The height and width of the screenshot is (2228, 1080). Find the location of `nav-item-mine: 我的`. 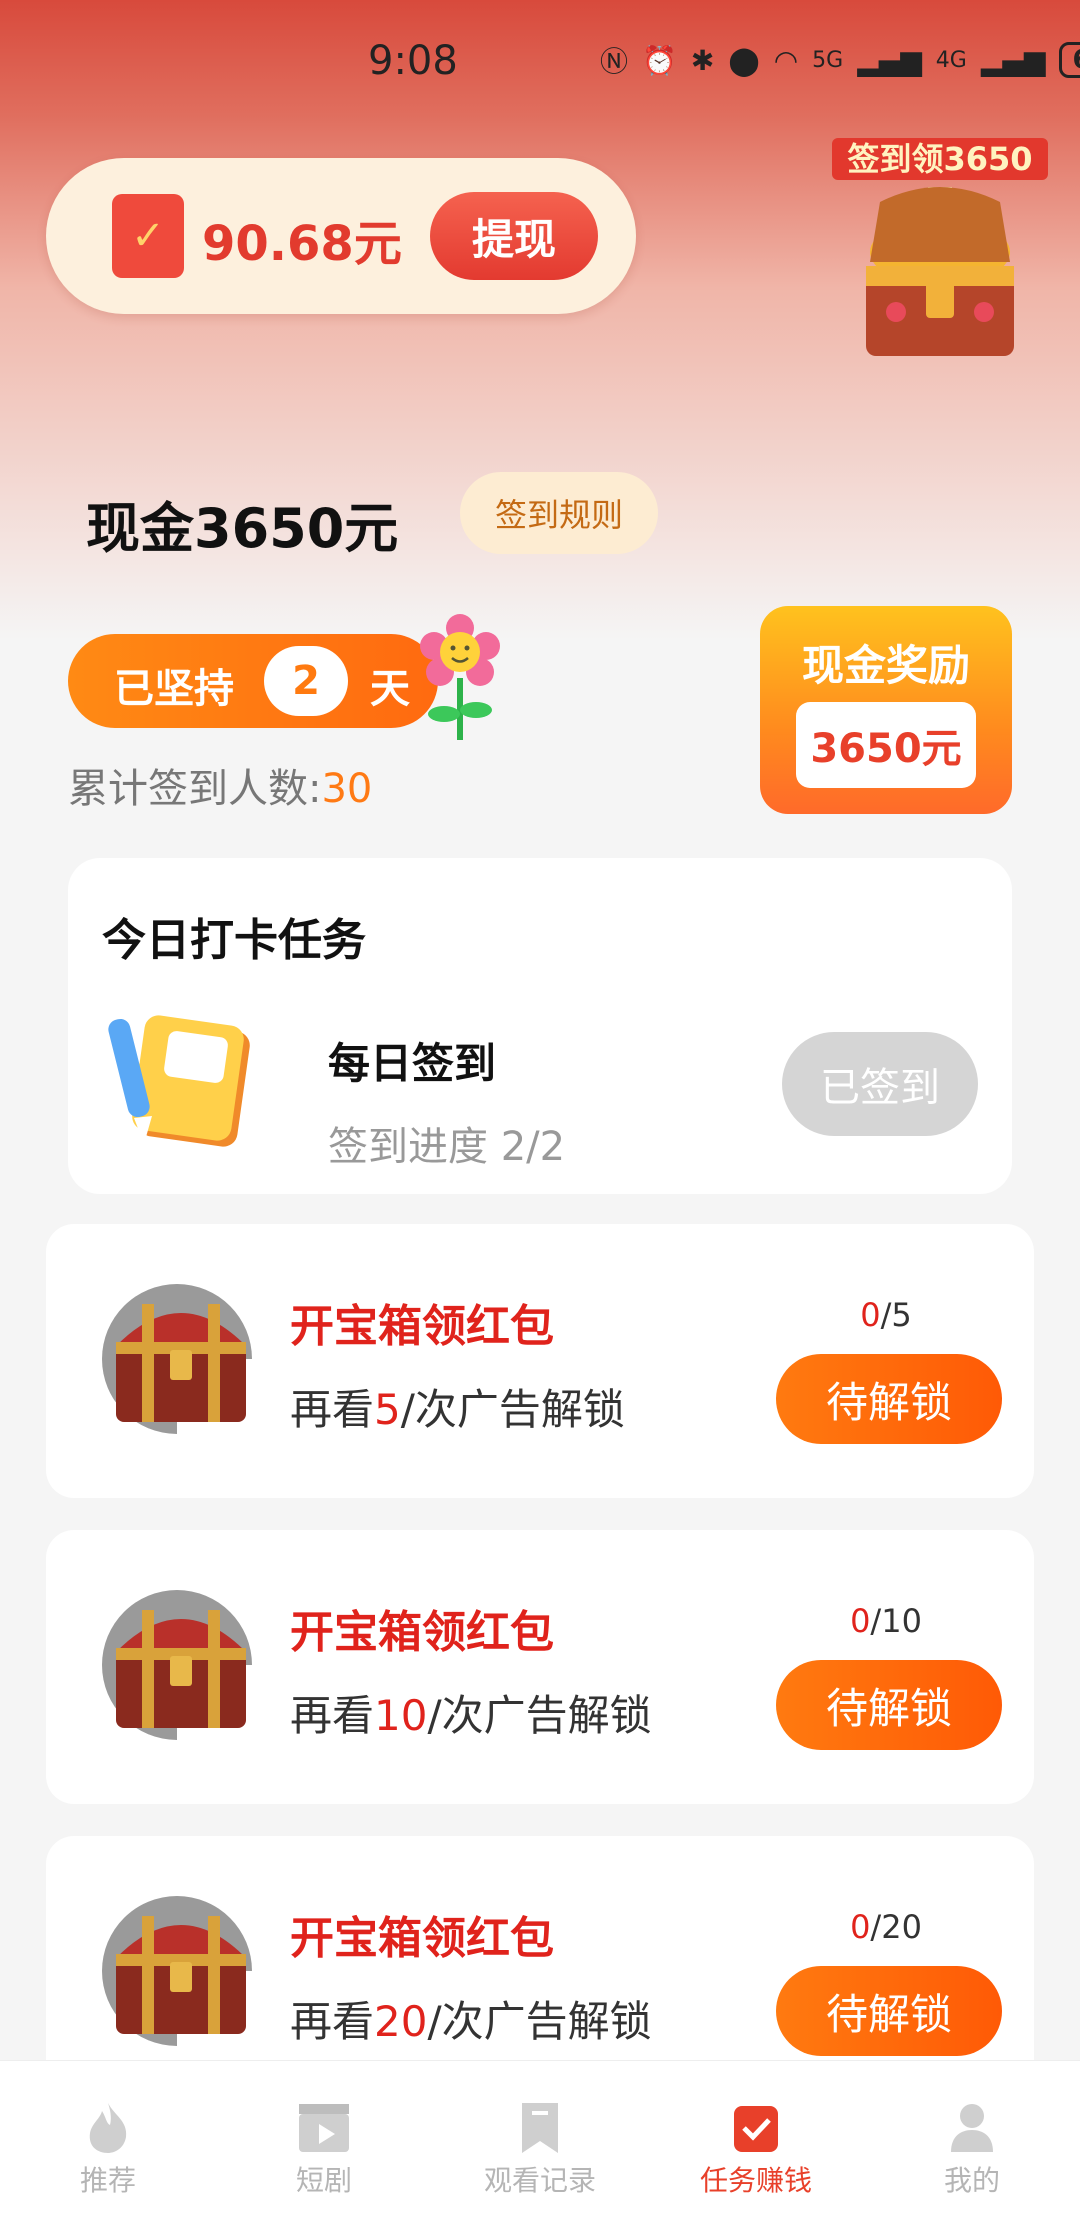

nav-item-mine: 我的 is located at coordinates (972, 2144).